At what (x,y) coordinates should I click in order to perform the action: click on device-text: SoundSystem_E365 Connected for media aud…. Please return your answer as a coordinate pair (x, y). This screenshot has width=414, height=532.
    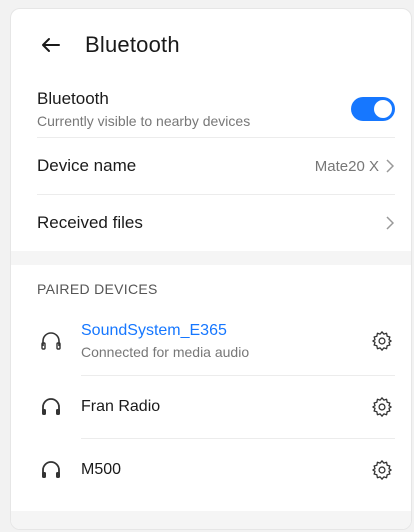
    Looking at the image, I should click on (225, 341).